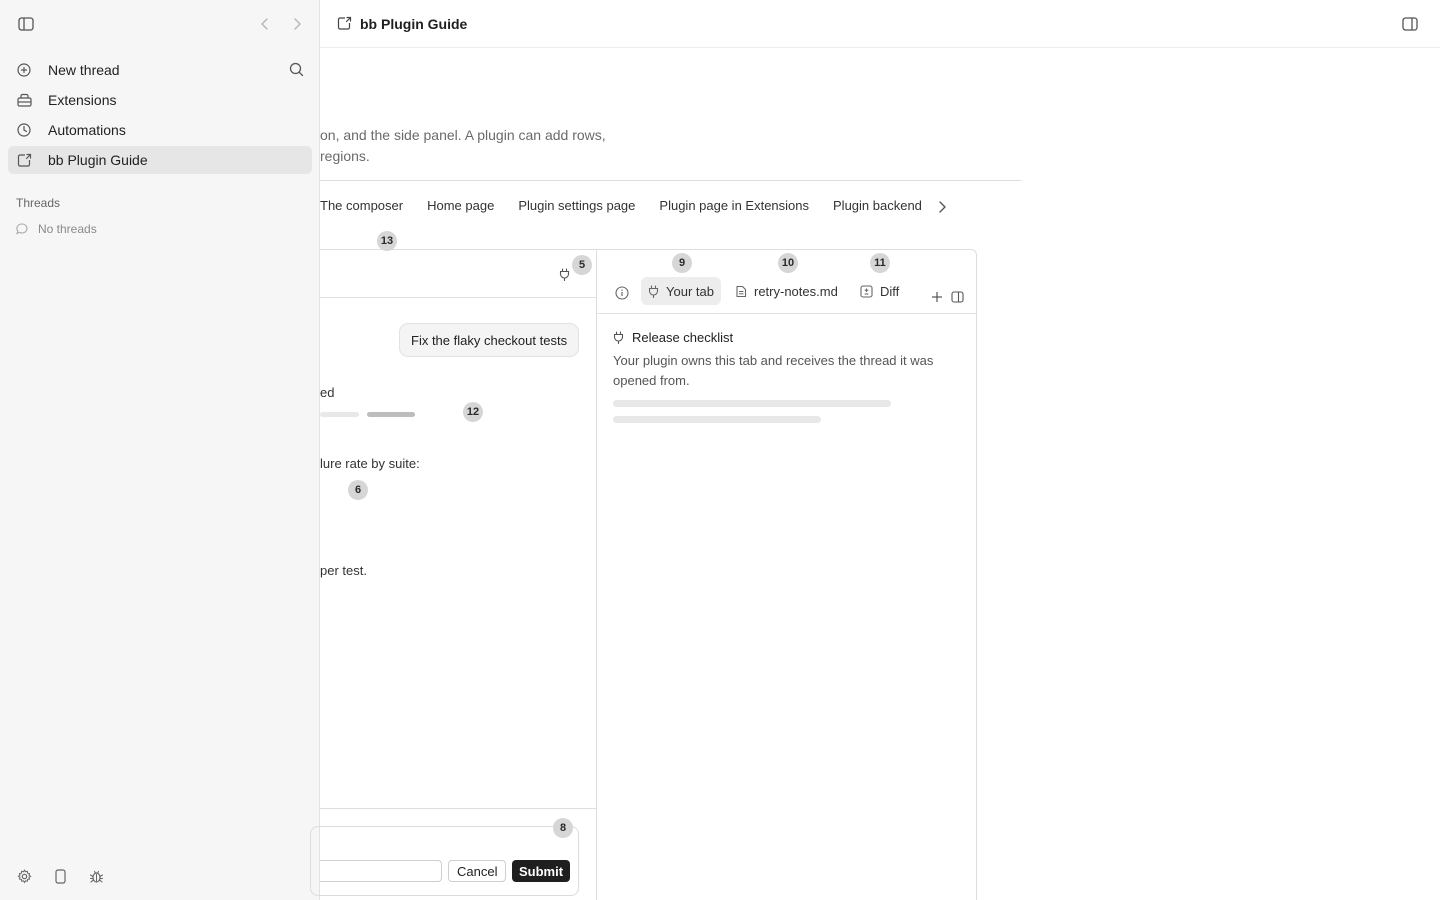 The image size is (1440, 900). Describe the element at coordinates (358, 490) in the screenshot. I see `annotation-badge-6: 6` at that location.